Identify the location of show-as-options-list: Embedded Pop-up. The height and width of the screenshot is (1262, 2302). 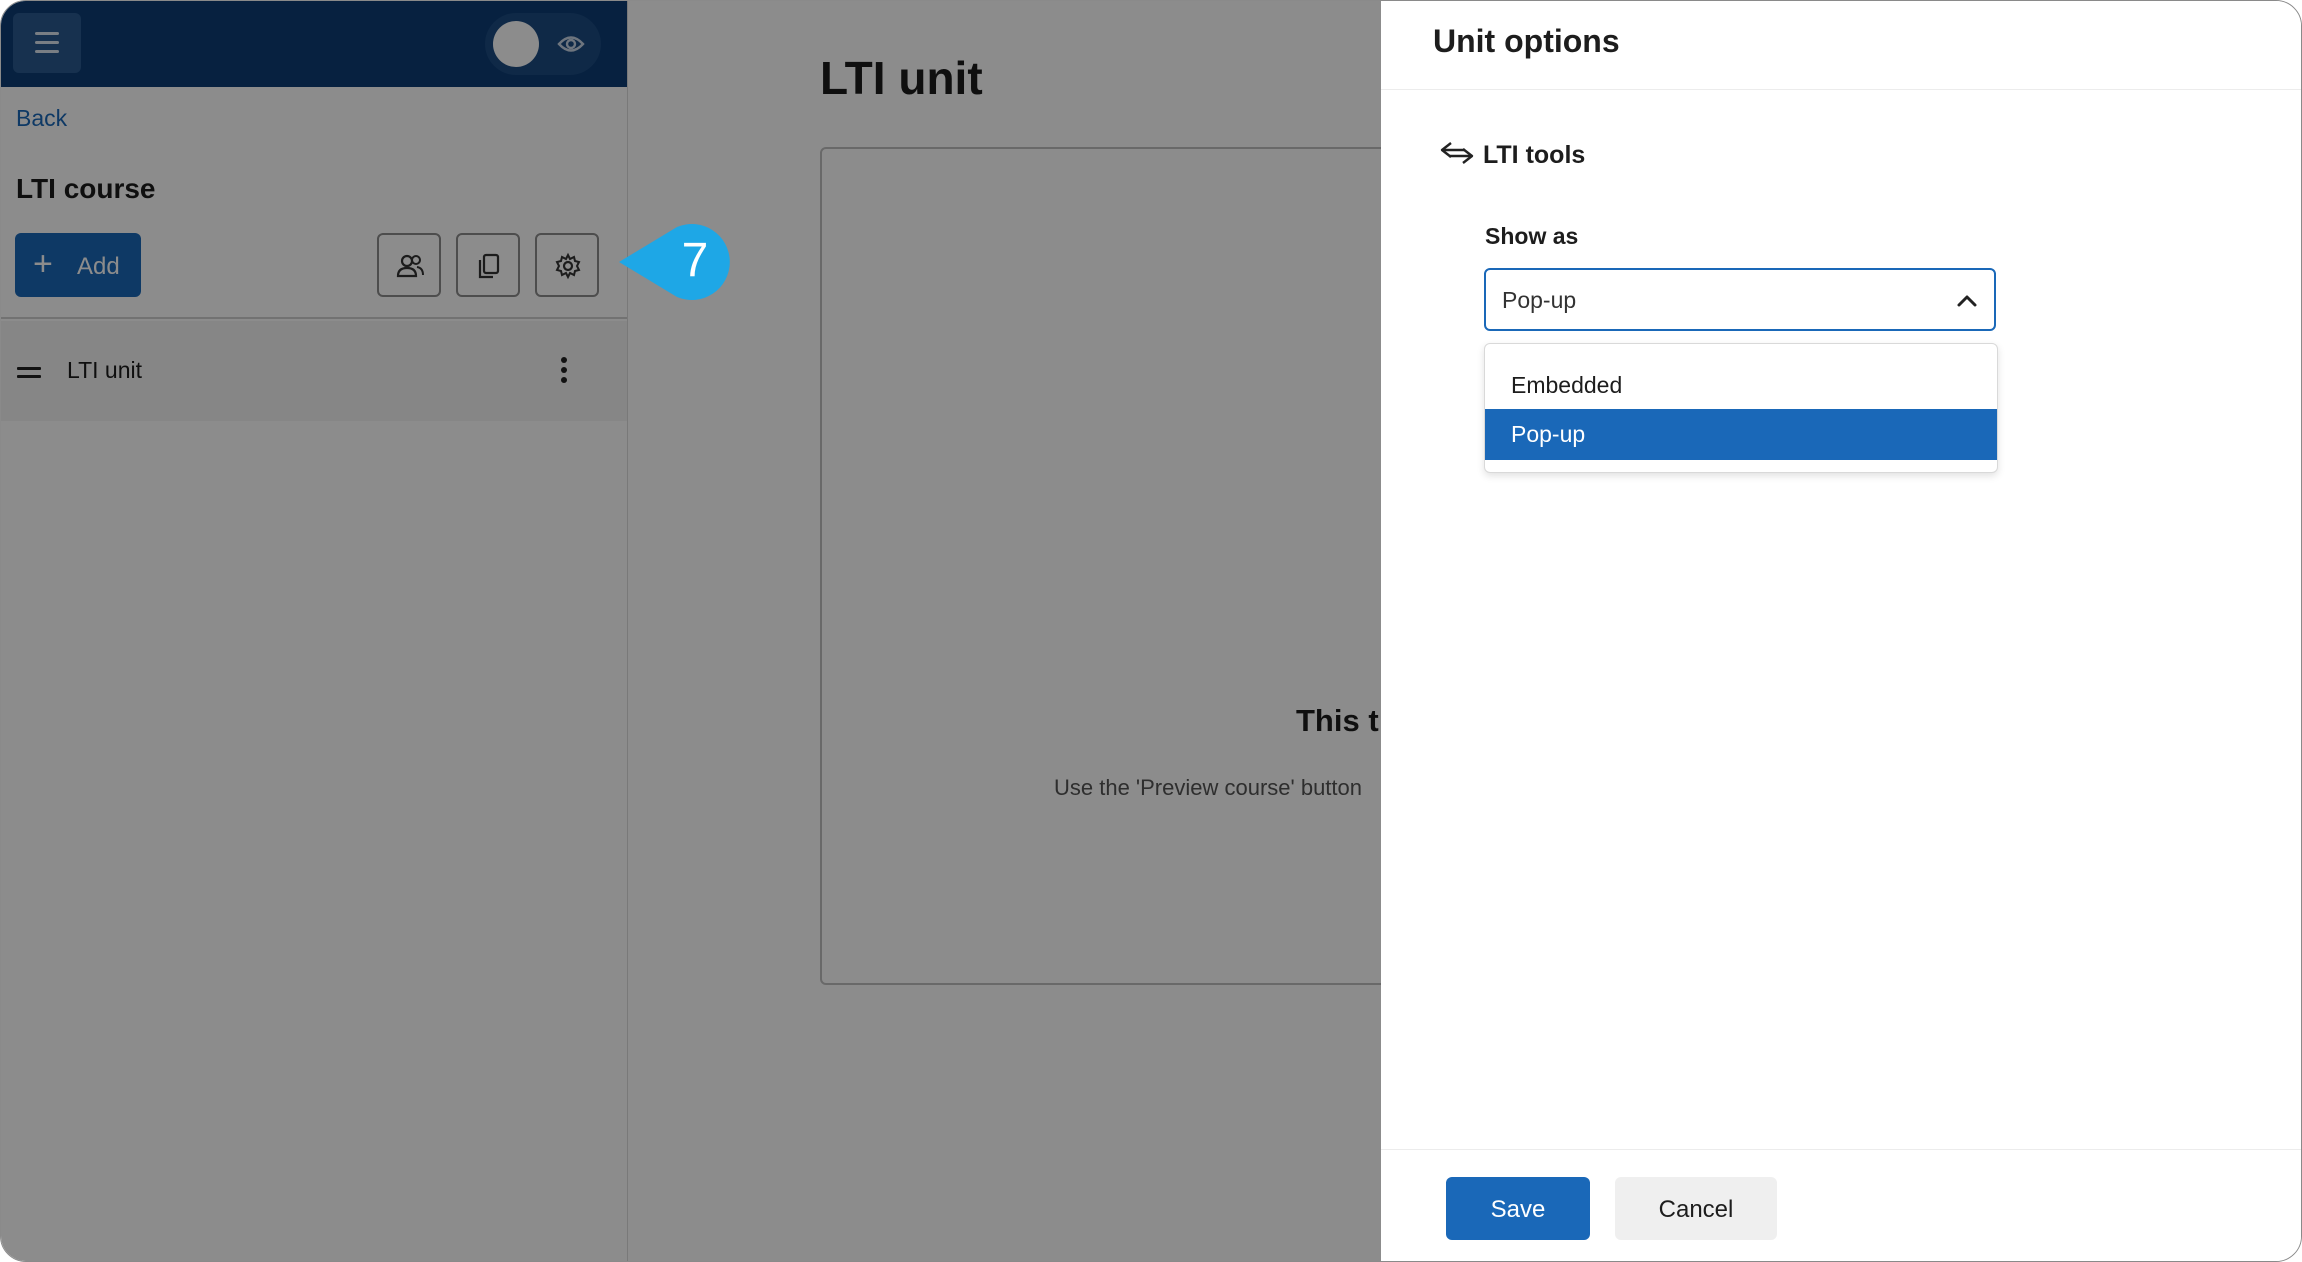
(1741, 408).